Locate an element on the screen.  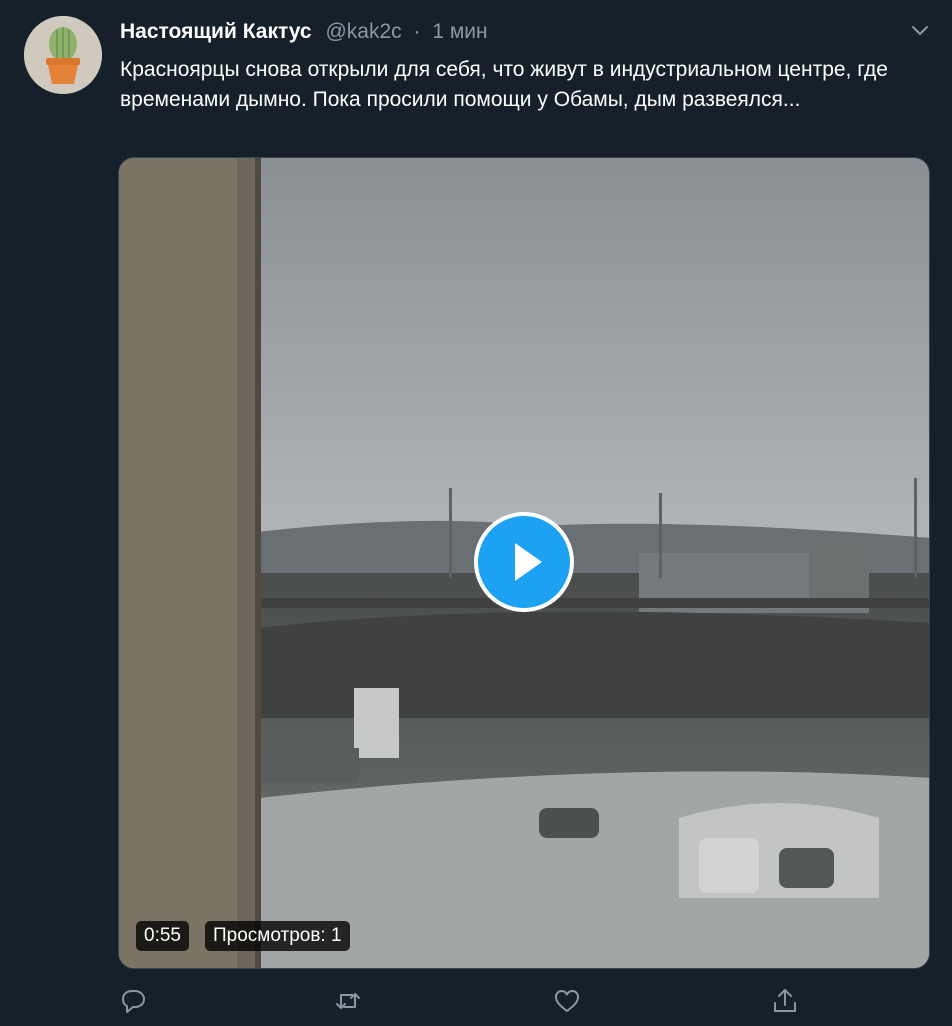
chevron-down-icon is located at coordinates (920, 30).